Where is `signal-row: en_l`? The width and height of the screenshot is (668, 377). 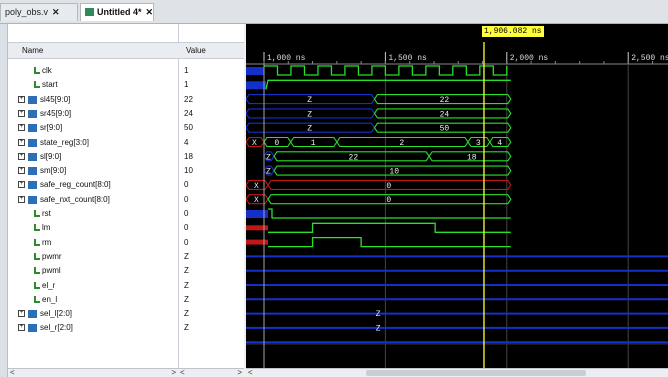 signal-row: en_l is located at coordinates (93, 300).